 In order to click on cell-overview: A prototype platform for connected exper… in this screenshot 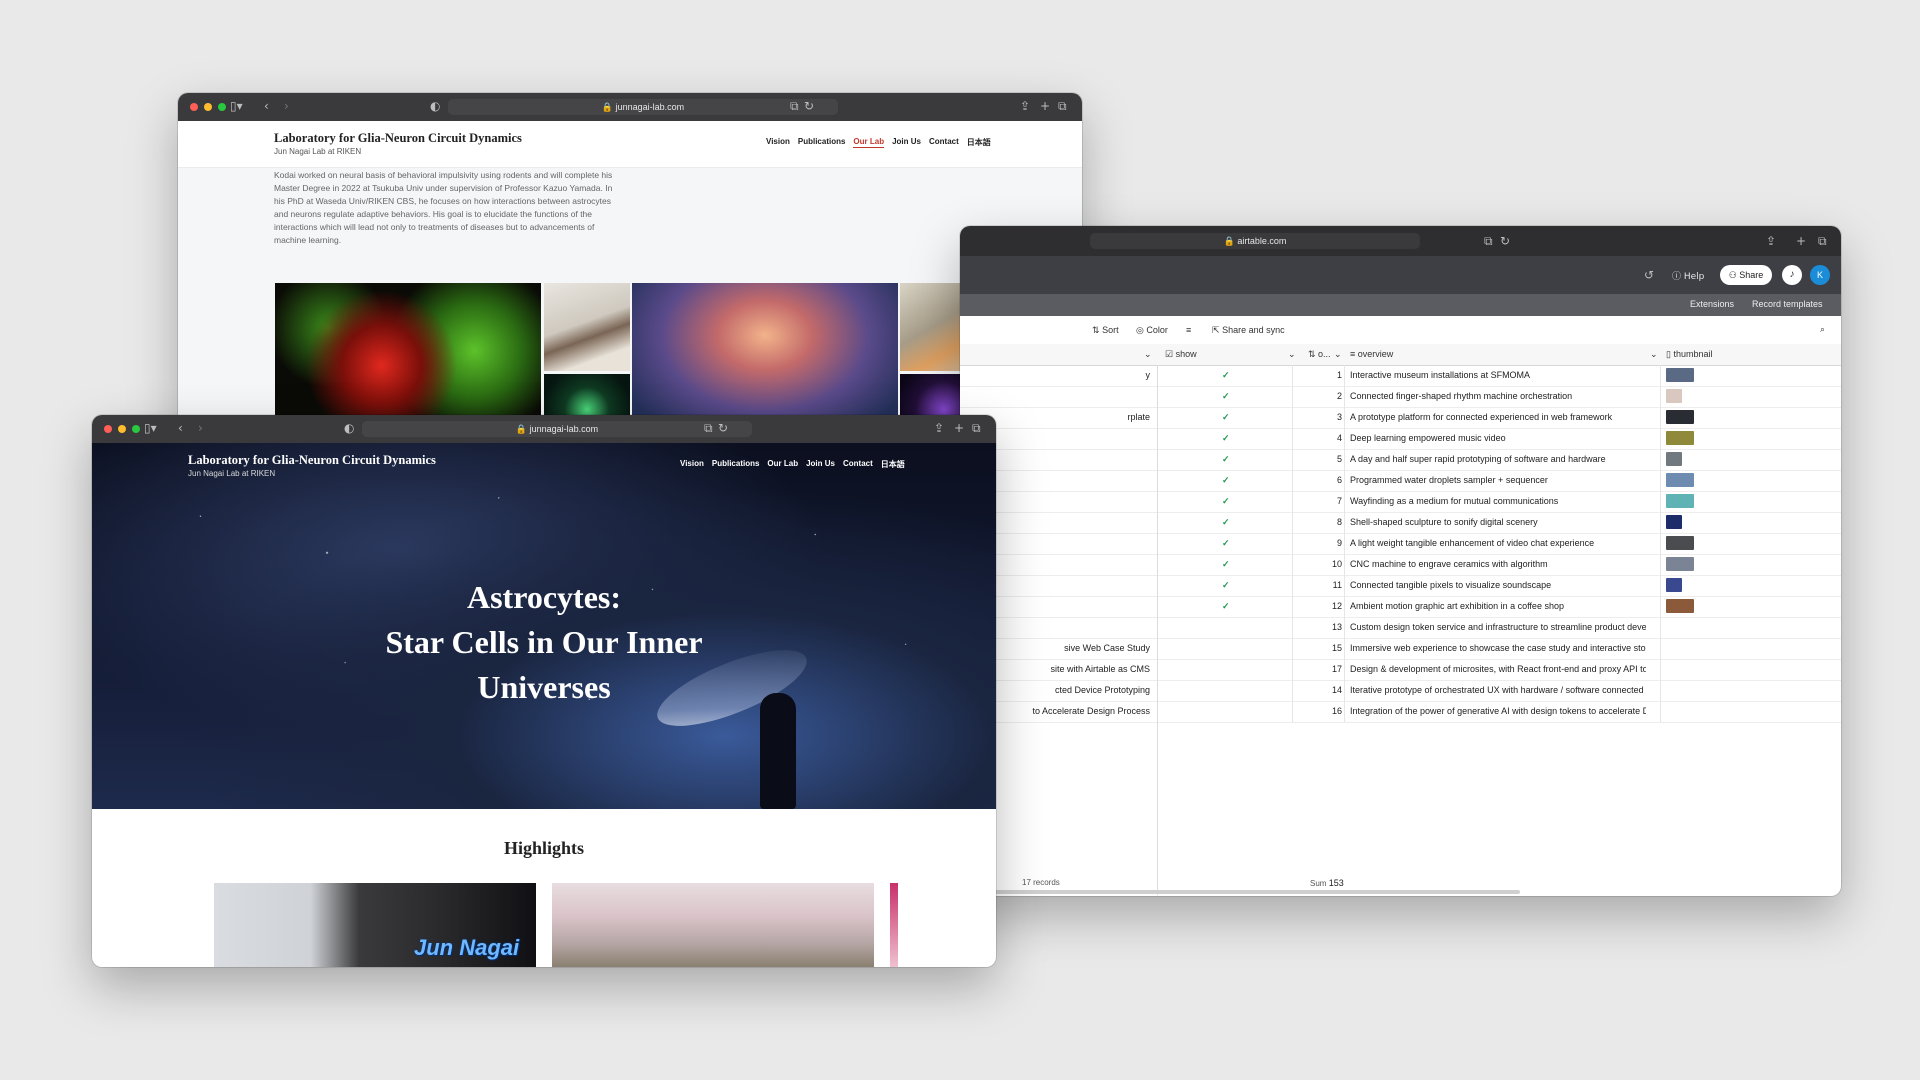, I will do `click(1498, 417)`.